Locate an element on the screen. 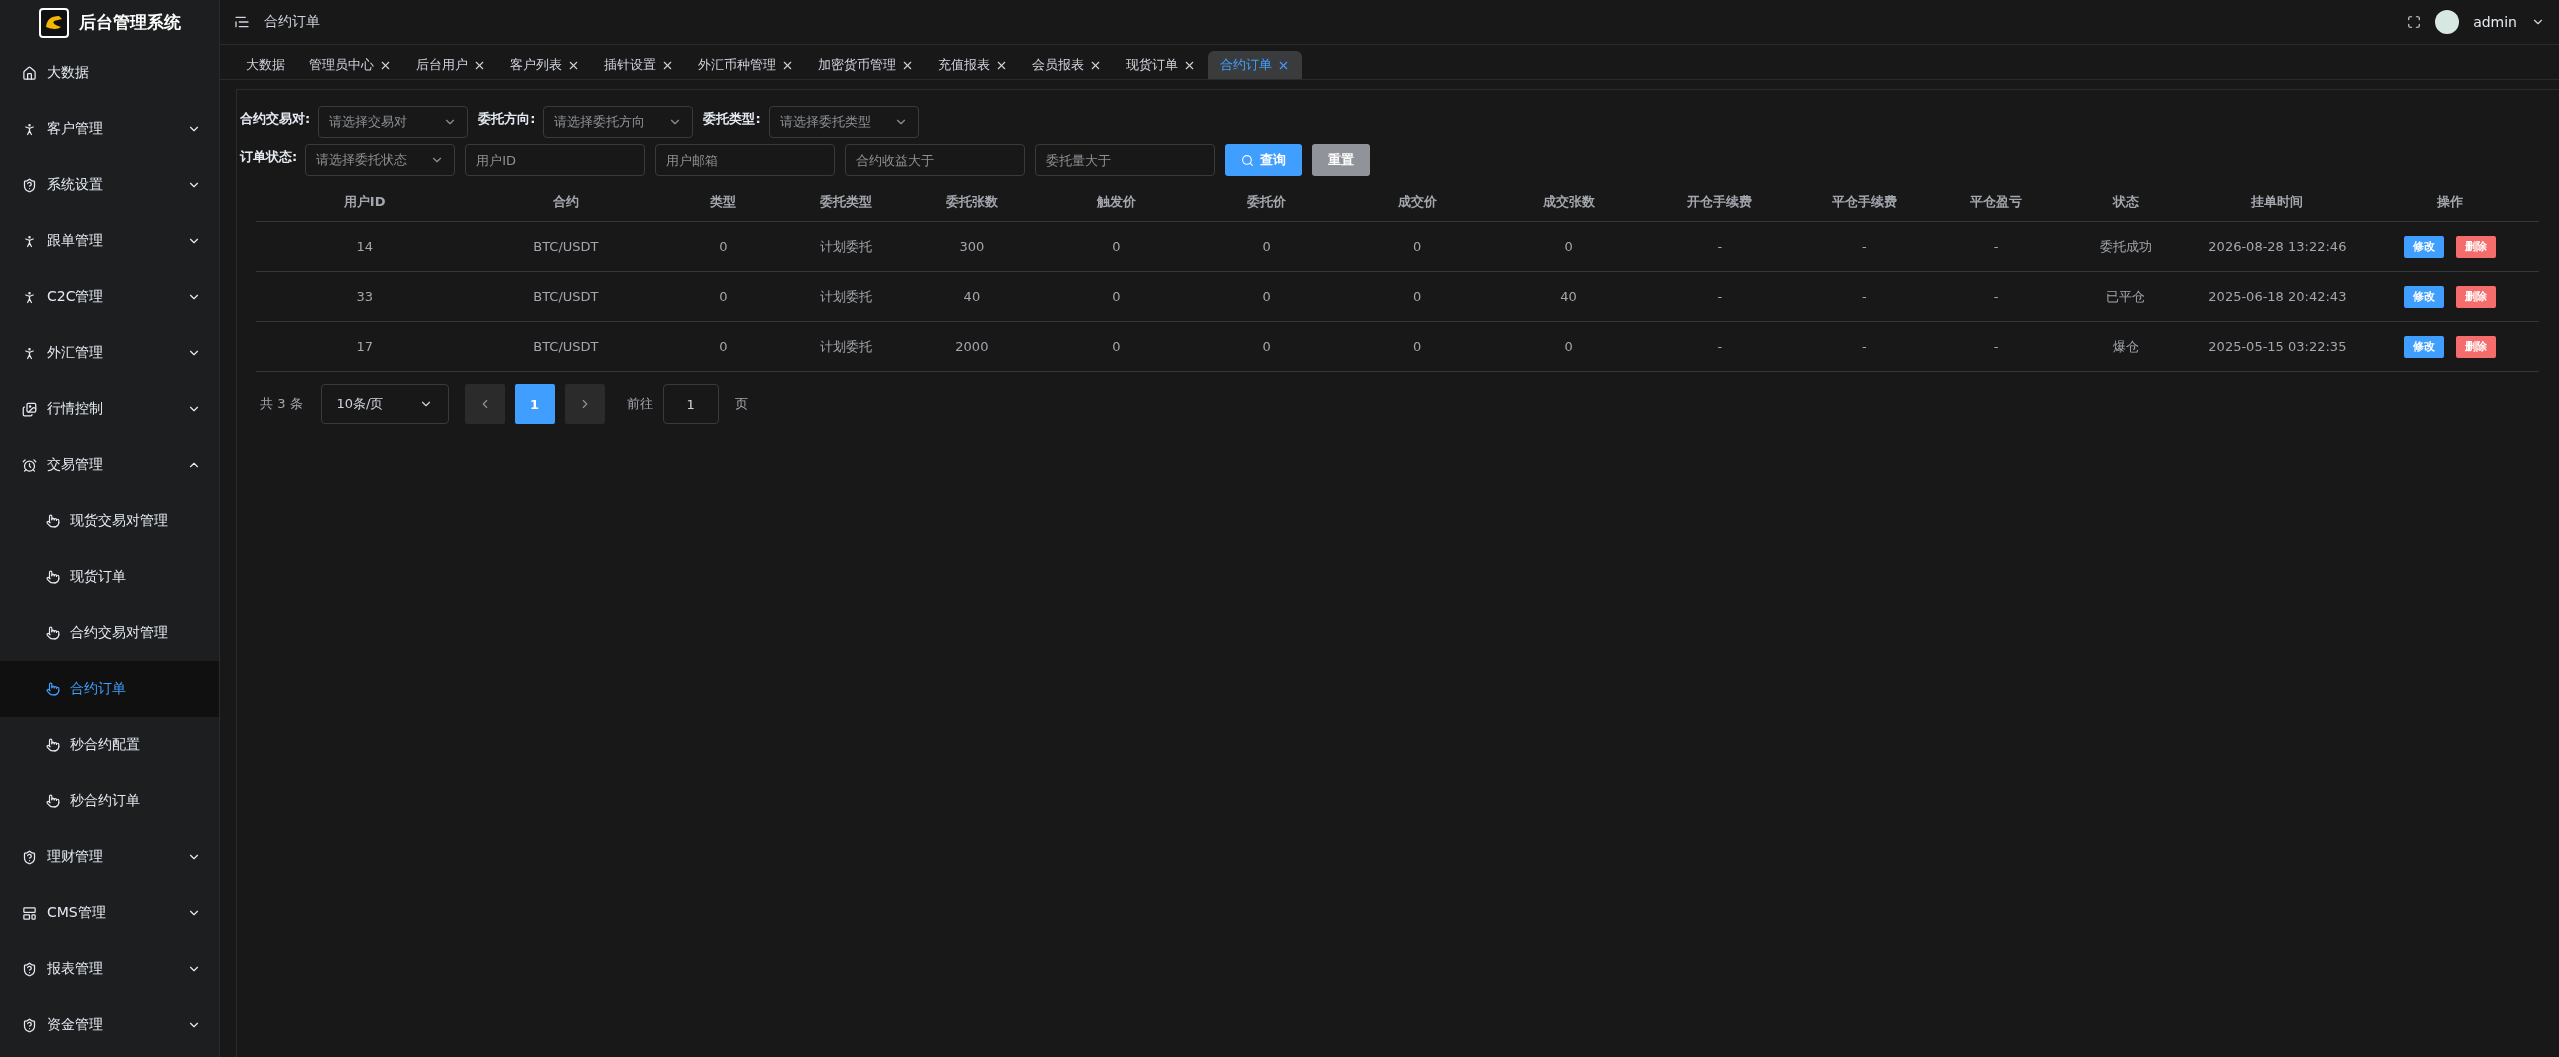 The height and width of the screenshot is (1057, 2559). sidebar-item: 行情控制 is located at coordinates (109, 409).